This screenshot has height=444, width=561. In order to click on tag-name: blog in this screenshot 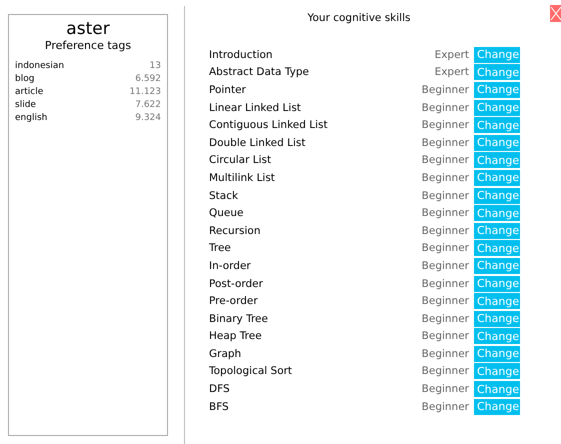, I will do `click(24, 79)`.